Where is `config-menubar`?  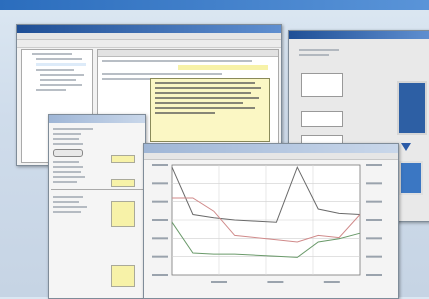
config-menubar is located at coordinates (149, 36).